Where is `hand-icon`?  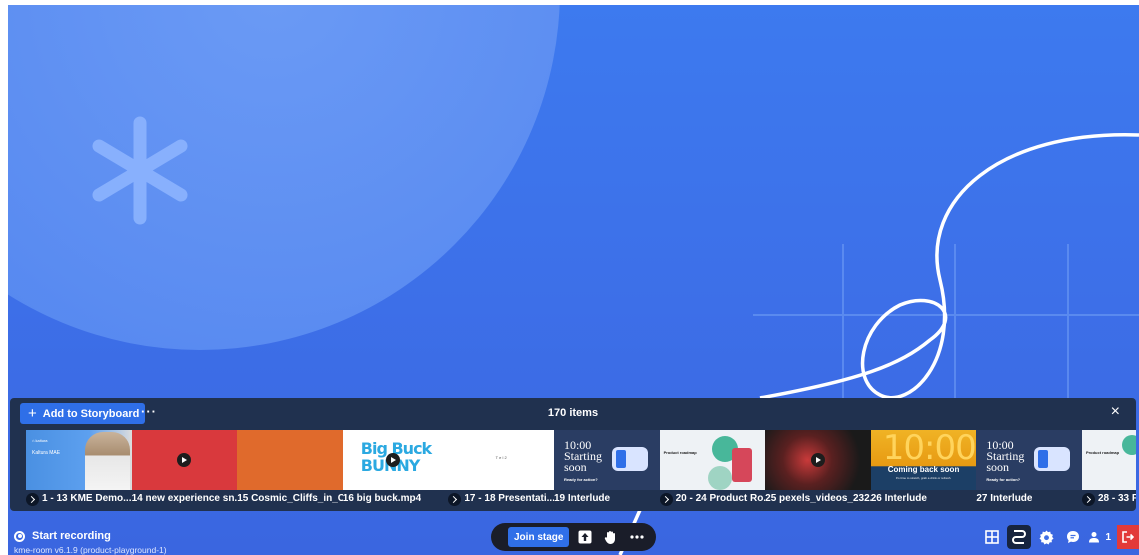
hand-icon is located at coordinates (611, 537).